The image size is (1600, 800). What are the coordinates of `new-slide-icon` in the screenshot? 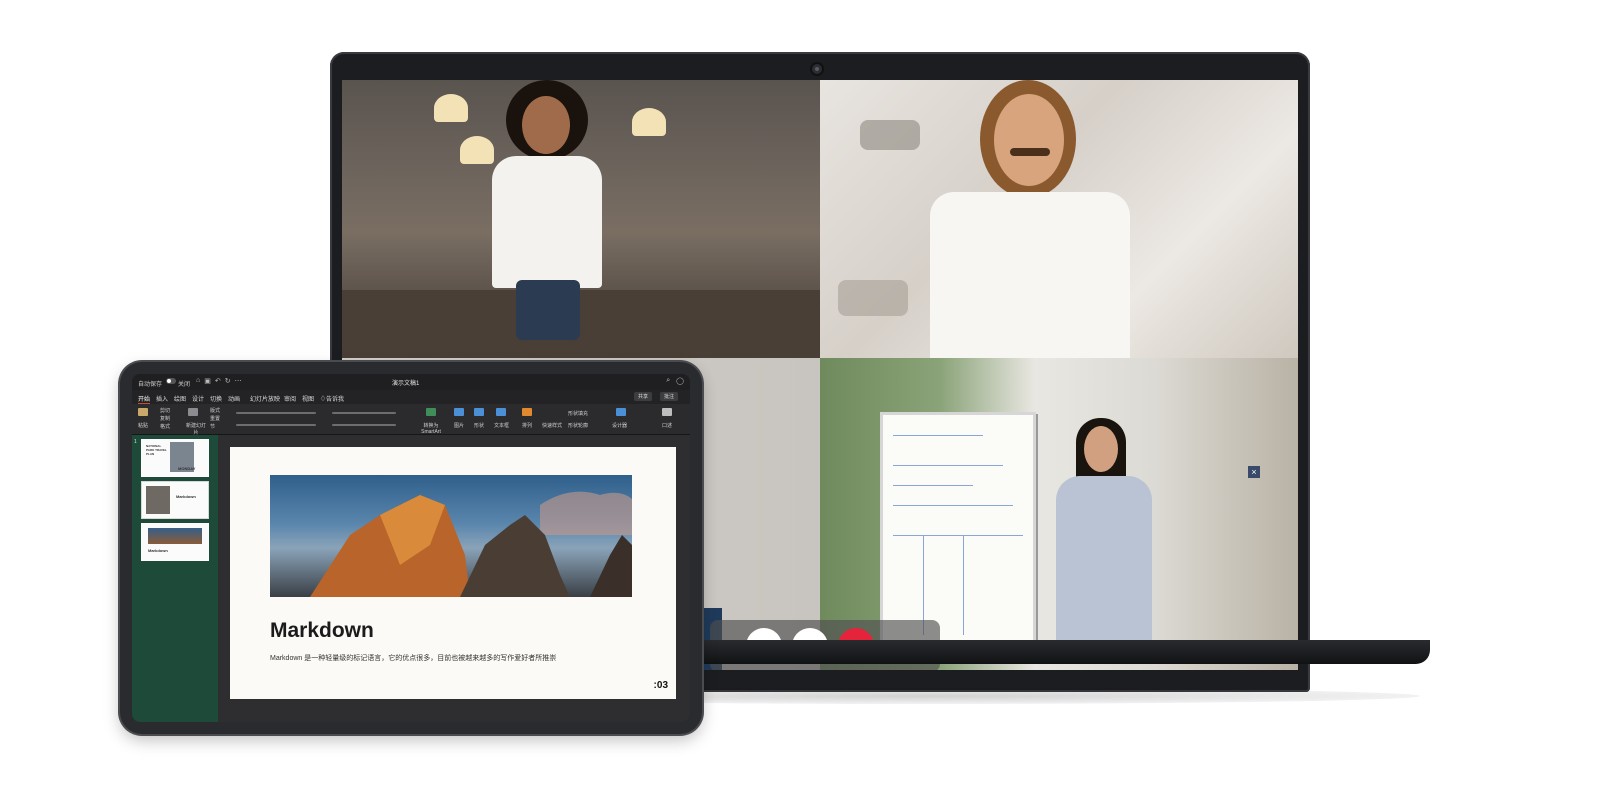 It's located at (193, 412).